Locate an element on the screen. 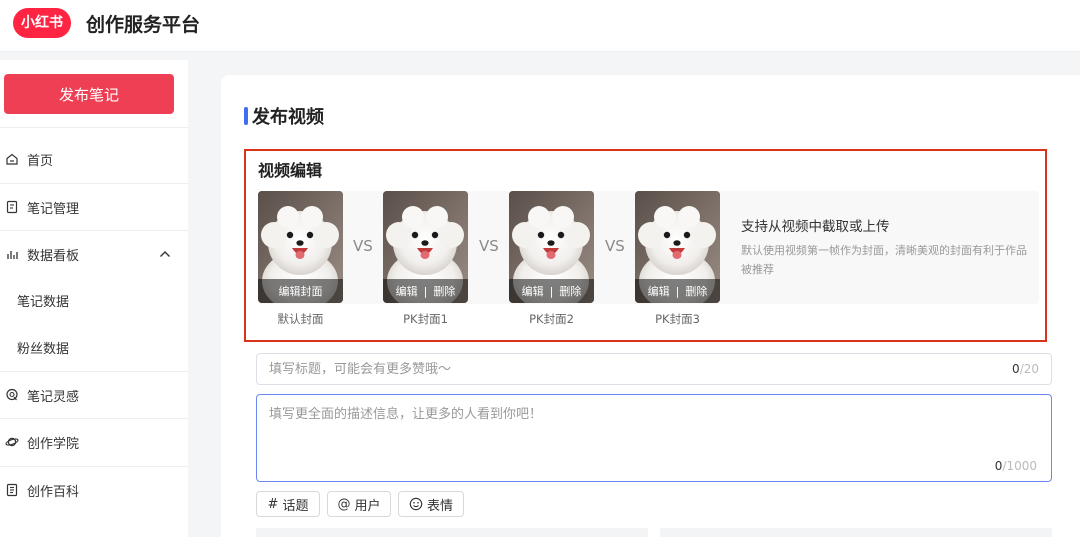 The width and height of the screenshot is (1080, 537). sidebar-item-home: 首页 is located at coordinates (94, 159).